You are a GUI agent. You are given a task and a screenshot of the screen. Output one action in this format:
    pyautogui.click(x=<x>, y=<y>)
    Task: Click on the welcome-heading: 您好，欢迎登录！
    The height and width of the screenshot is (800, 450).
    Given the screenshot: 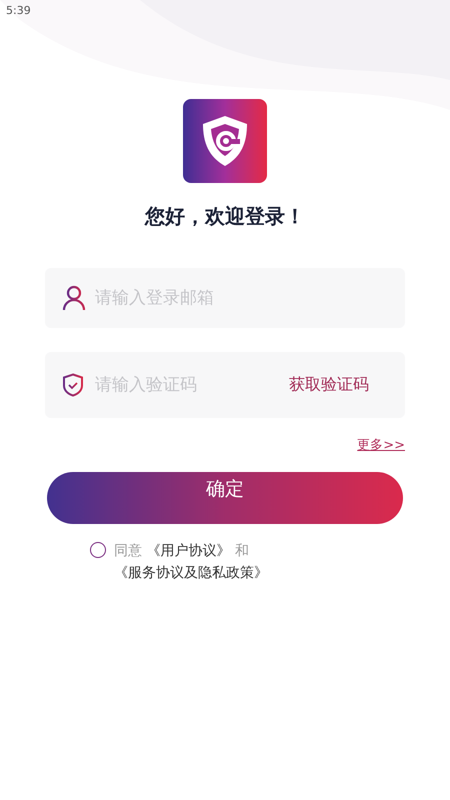 What is the action you would take?
    pyautogui.click(x=225, y=216)
    